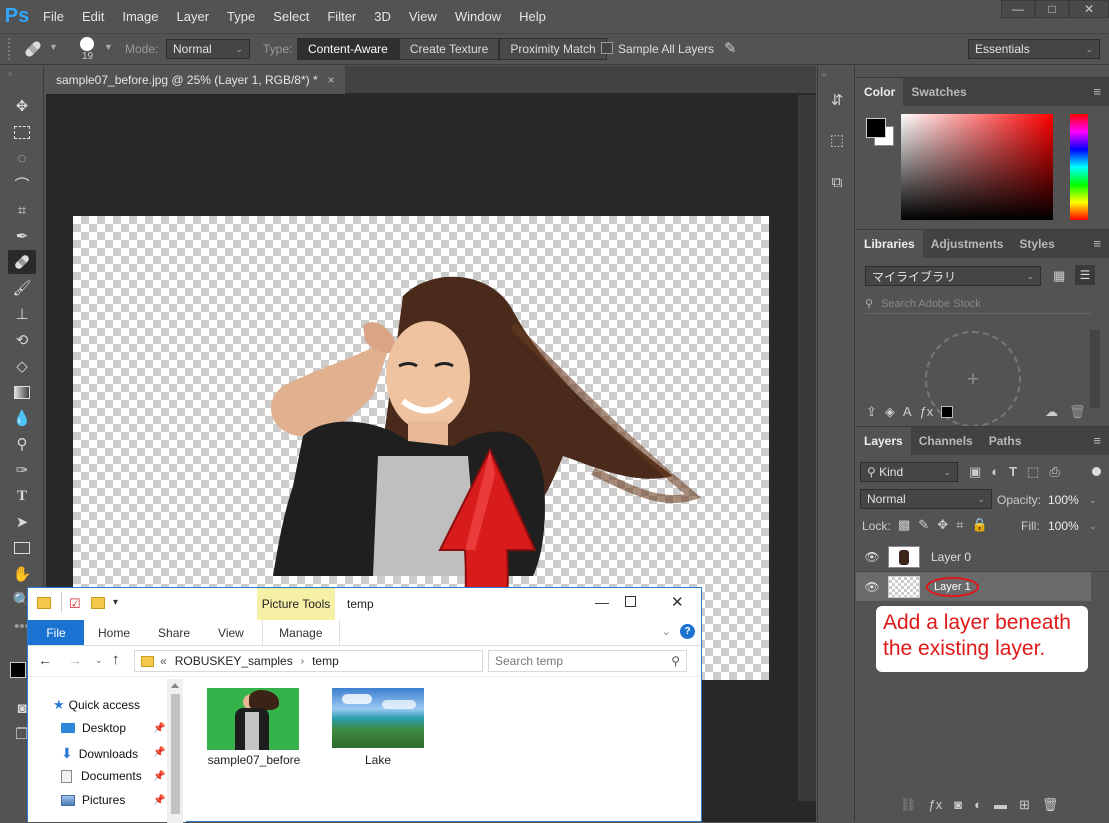  Describe the element at coordinates (382, 16) in the screenshot. I see `menu-3d: 3D` at that location.